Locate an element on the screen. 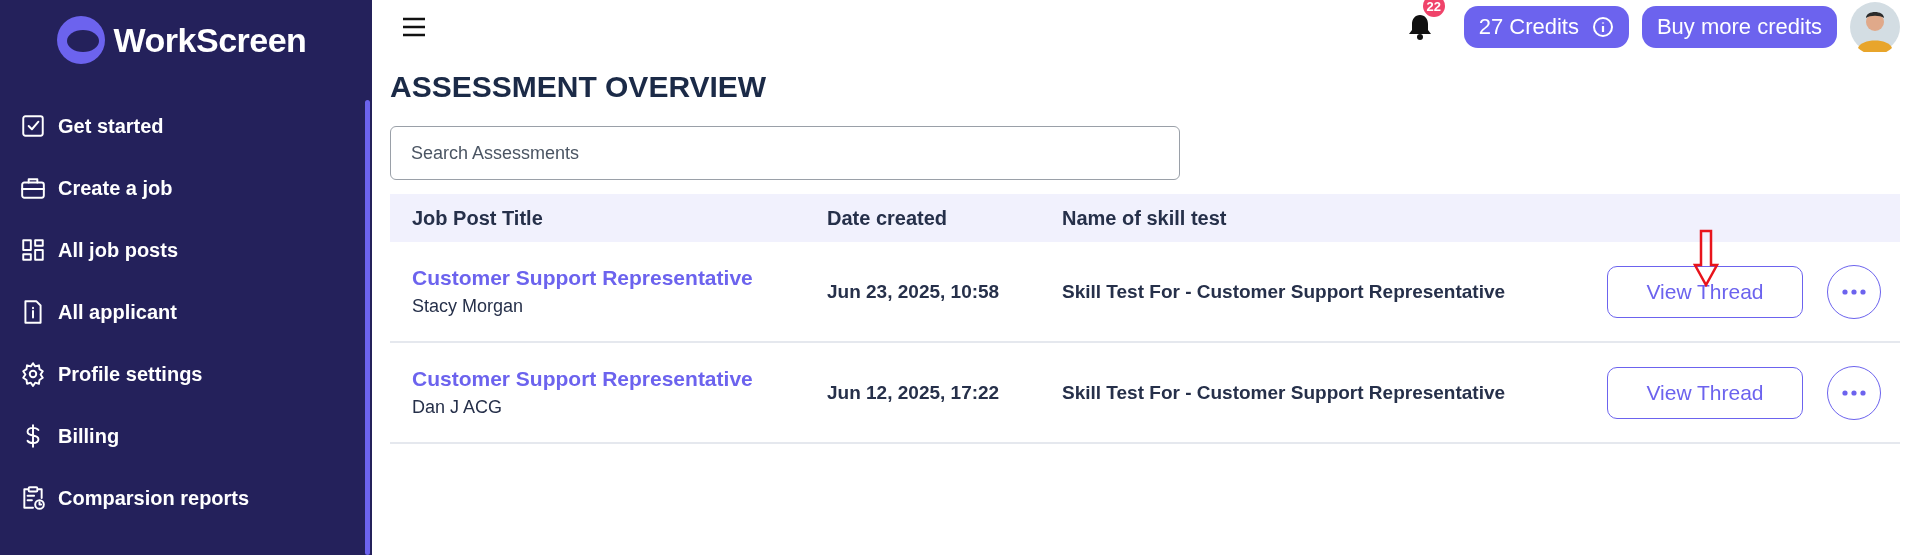  settings-icon is located at coordinates (33, 374).